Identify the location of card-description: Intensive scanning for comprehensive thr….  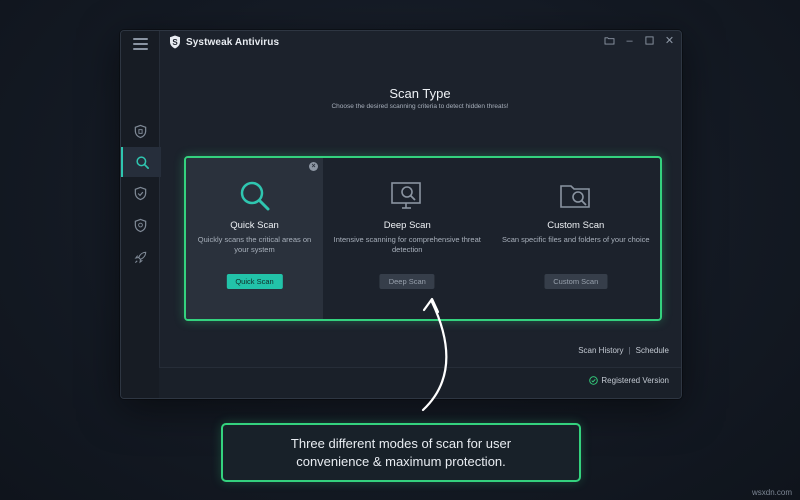
(407, 244).